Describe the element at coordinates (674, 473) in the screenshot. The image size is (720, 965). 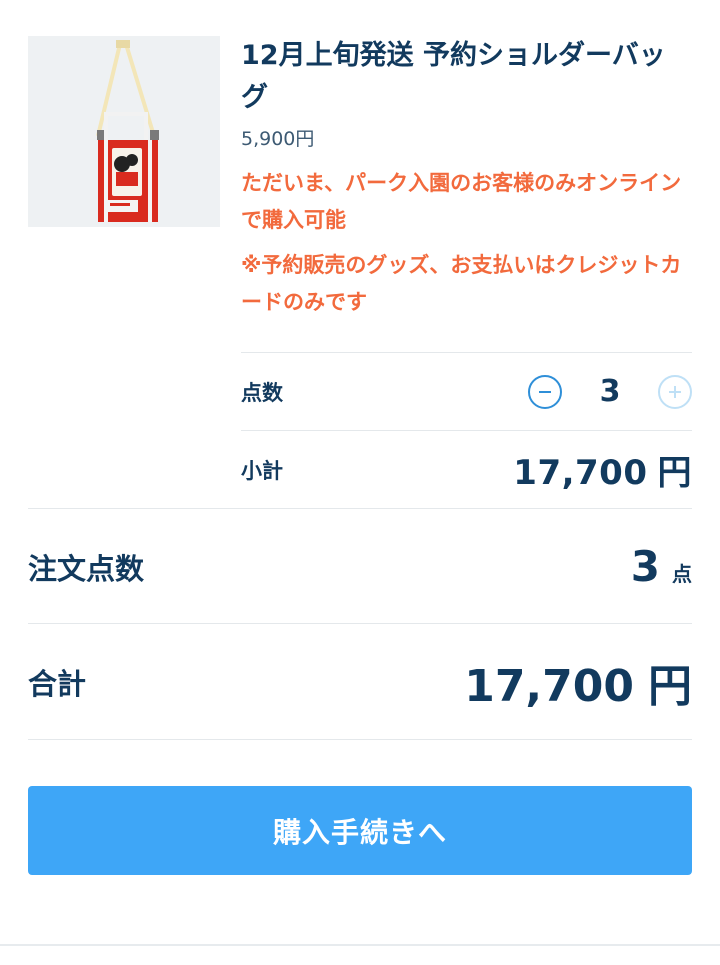
I see `subtotal-unit: 円` at that location.